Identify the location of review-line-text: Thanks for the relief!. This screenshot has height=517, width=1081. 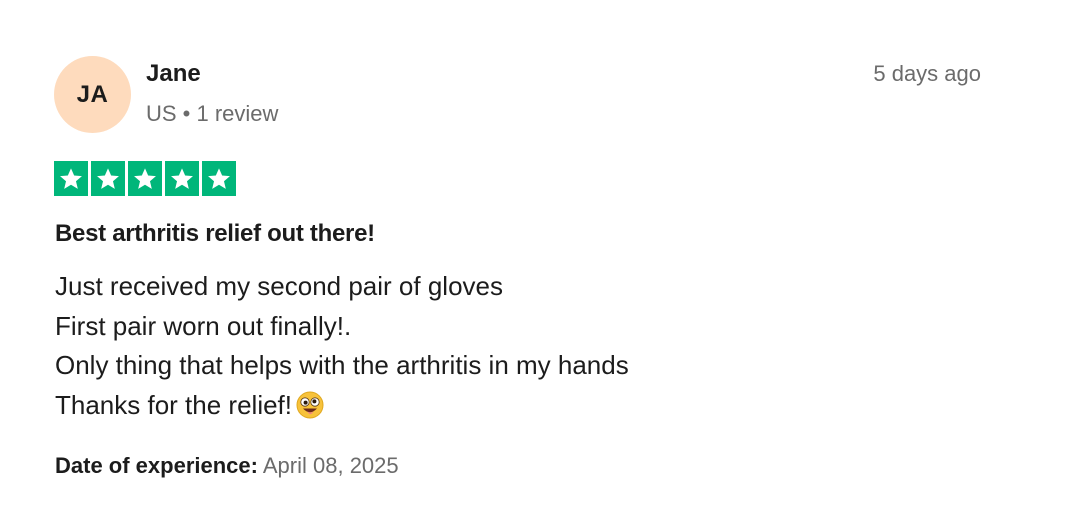
(173, 404).